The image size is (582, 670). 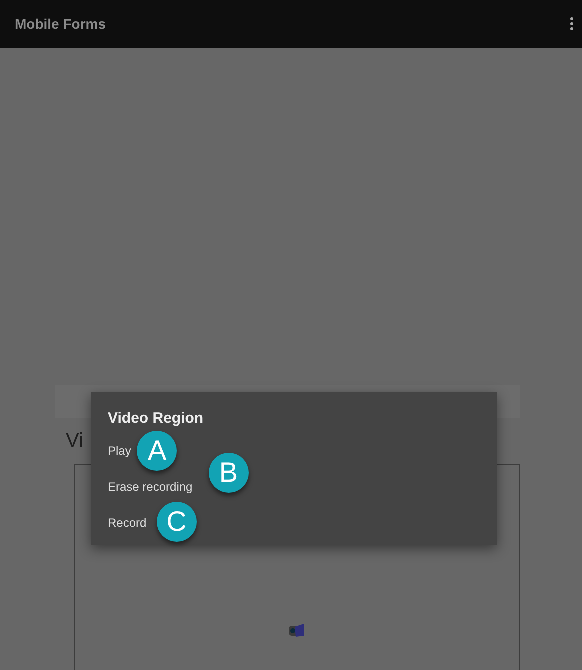 What do you see at coordinates (228, 473) in the screenshot?
I see `callout-badge: B` at bounding box center [228, 473].